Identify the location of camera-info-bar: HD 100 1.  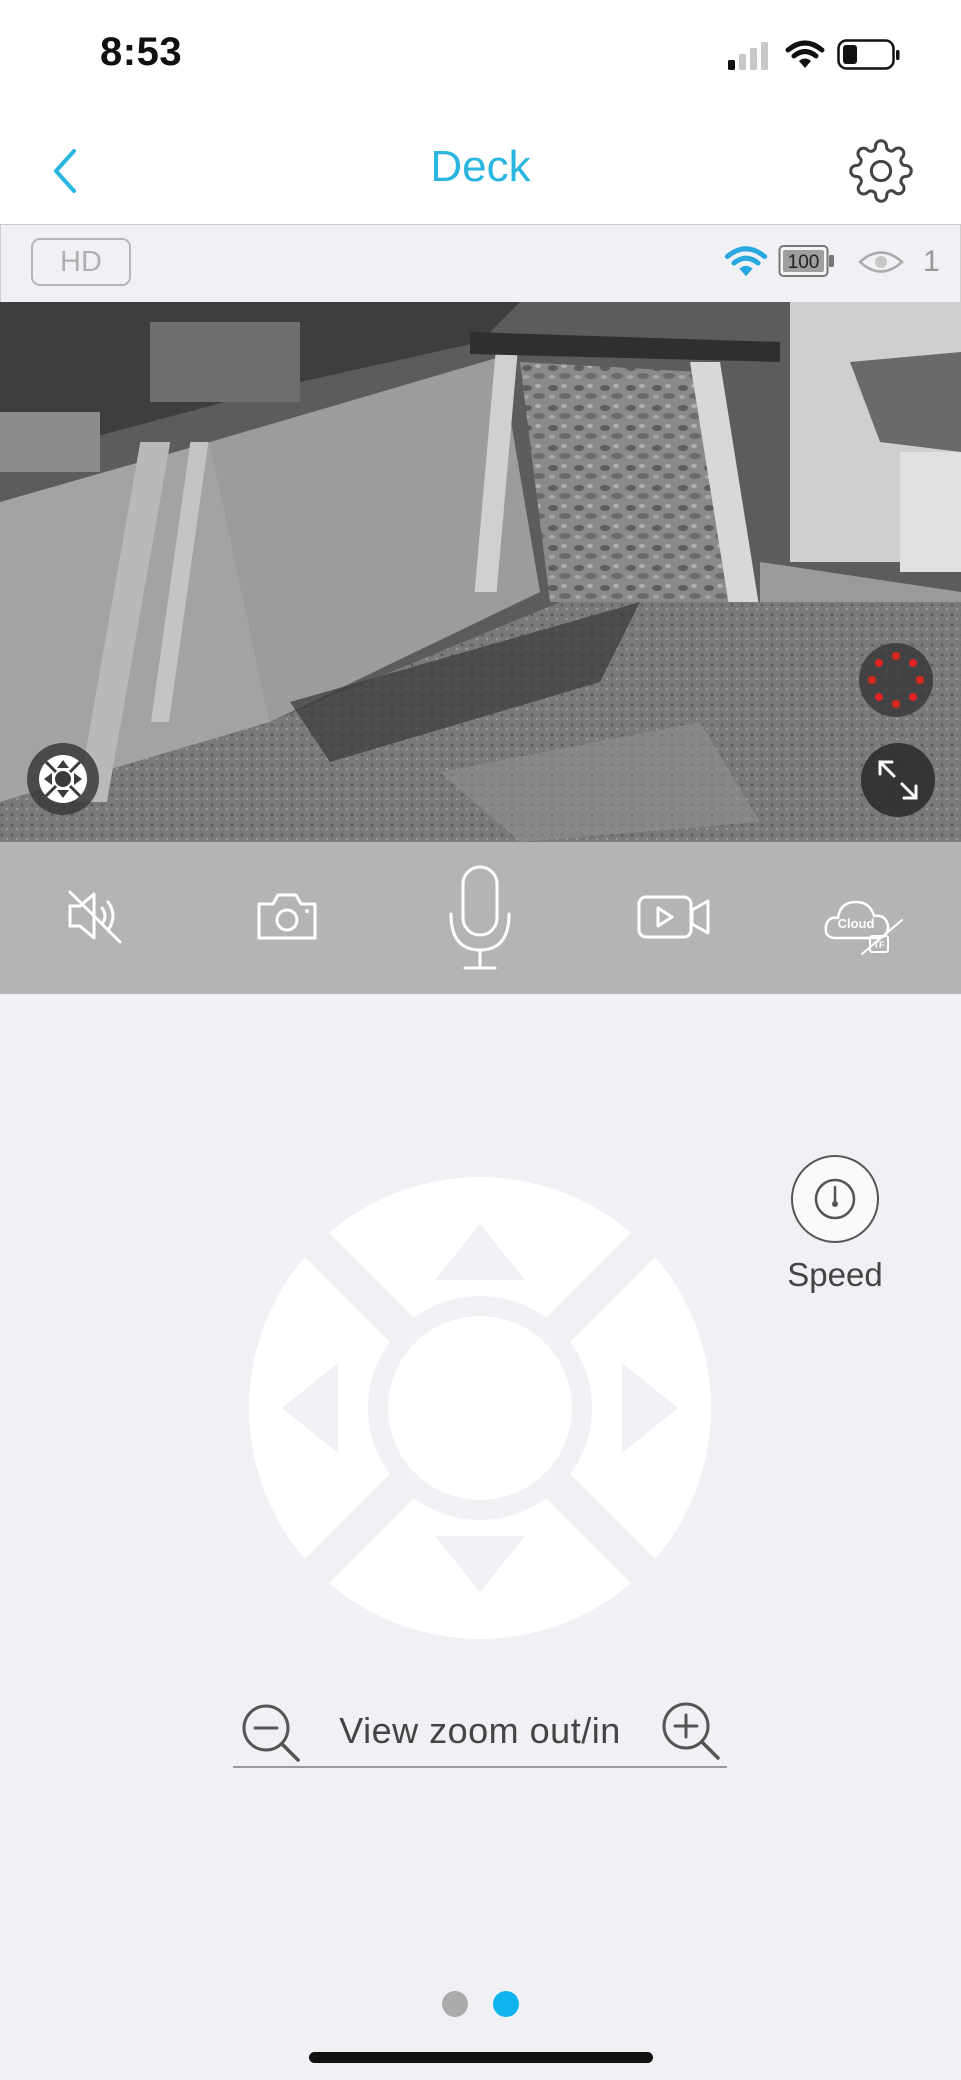
(480, 263).